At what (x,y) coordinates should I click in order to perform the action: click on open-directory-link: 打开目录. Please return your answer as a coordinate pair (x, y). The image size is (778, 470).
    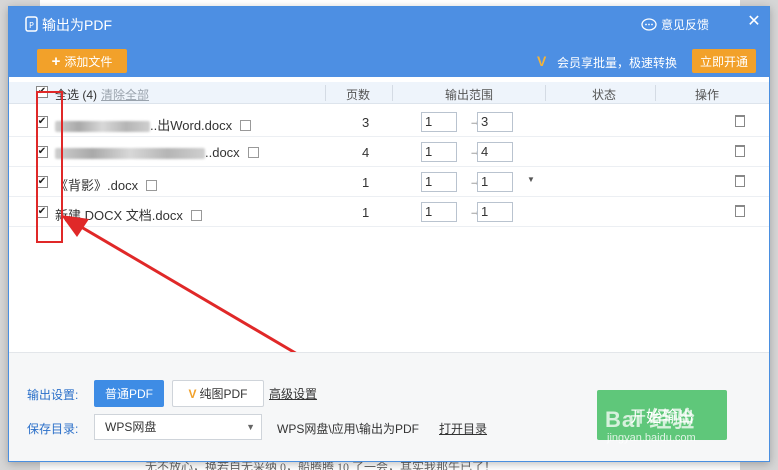
    Looking at the image, I should click on (463, 428).